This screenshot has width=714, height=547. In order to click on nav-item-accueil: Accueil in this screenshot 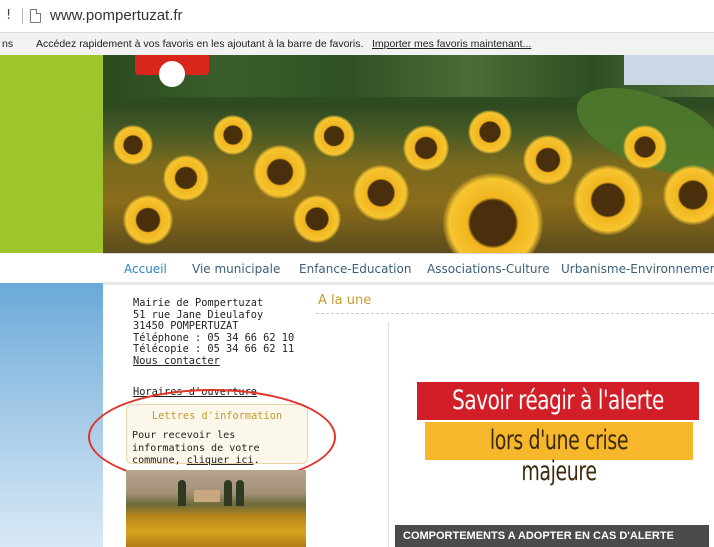, I will do `click(145, 269)`.